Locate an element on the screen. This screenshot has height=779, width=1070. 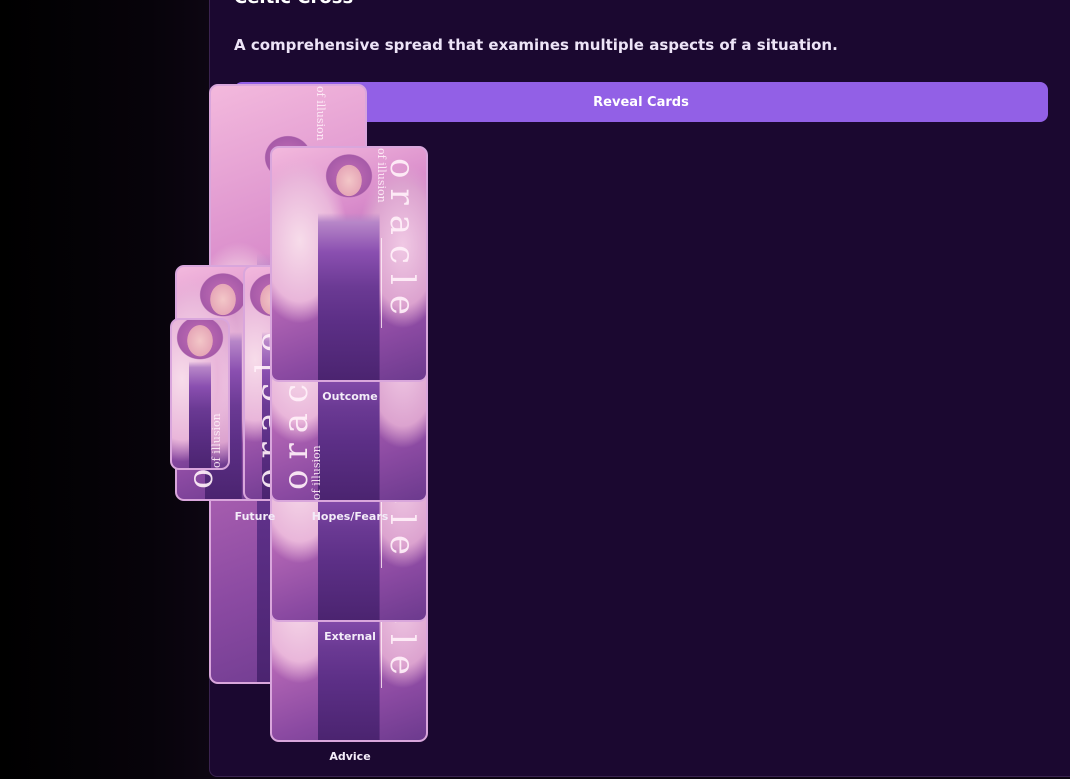
position-label-external: External is located at coordinates (350, 636).